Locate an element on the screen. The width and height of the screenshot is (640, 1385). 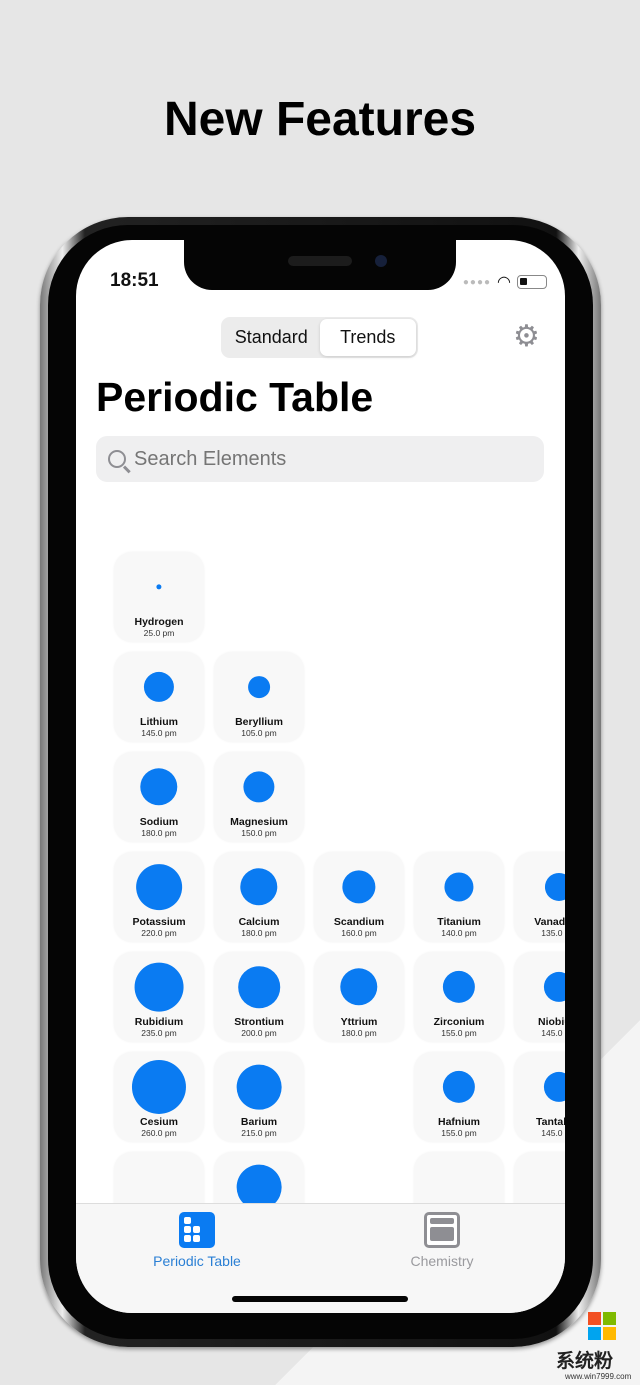
element-cell: Sodium 180.0 pm is located at coordinates (159, 797).